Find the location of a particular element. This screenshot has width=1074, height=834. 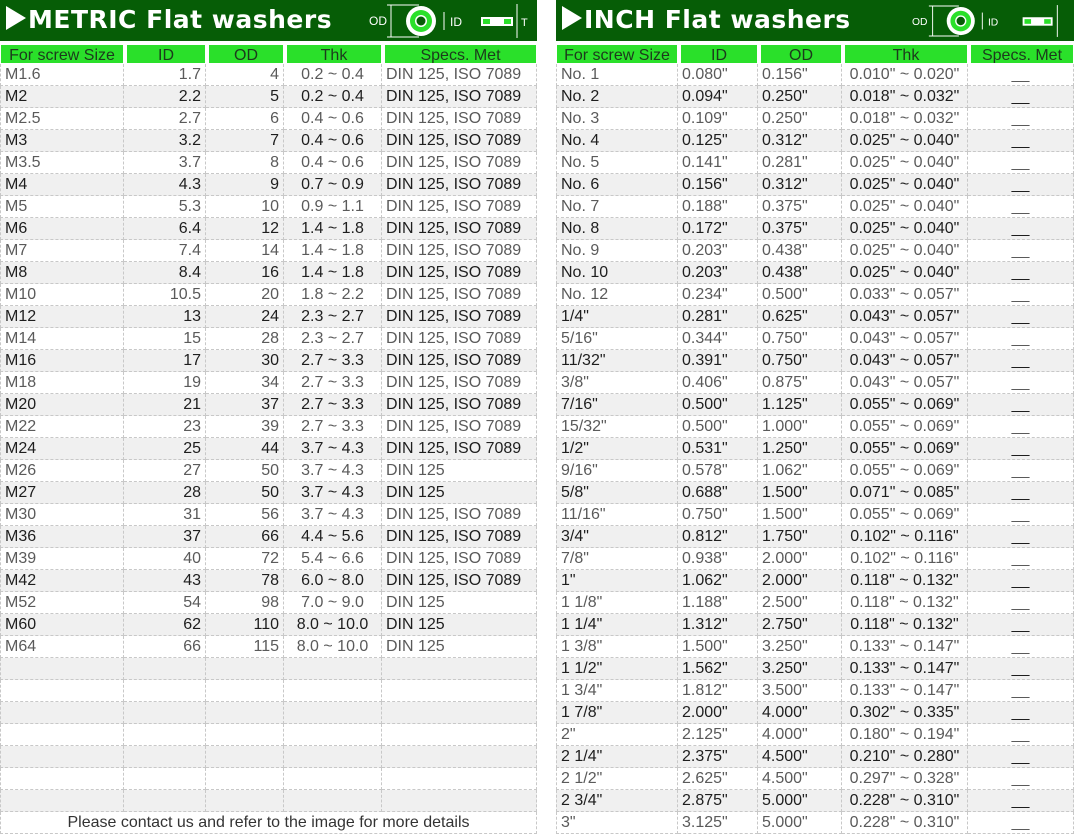

table-row: 2" 2.125" 4.000" 0.180" ~ 0.194" __ is located at coordinates (815, 735).